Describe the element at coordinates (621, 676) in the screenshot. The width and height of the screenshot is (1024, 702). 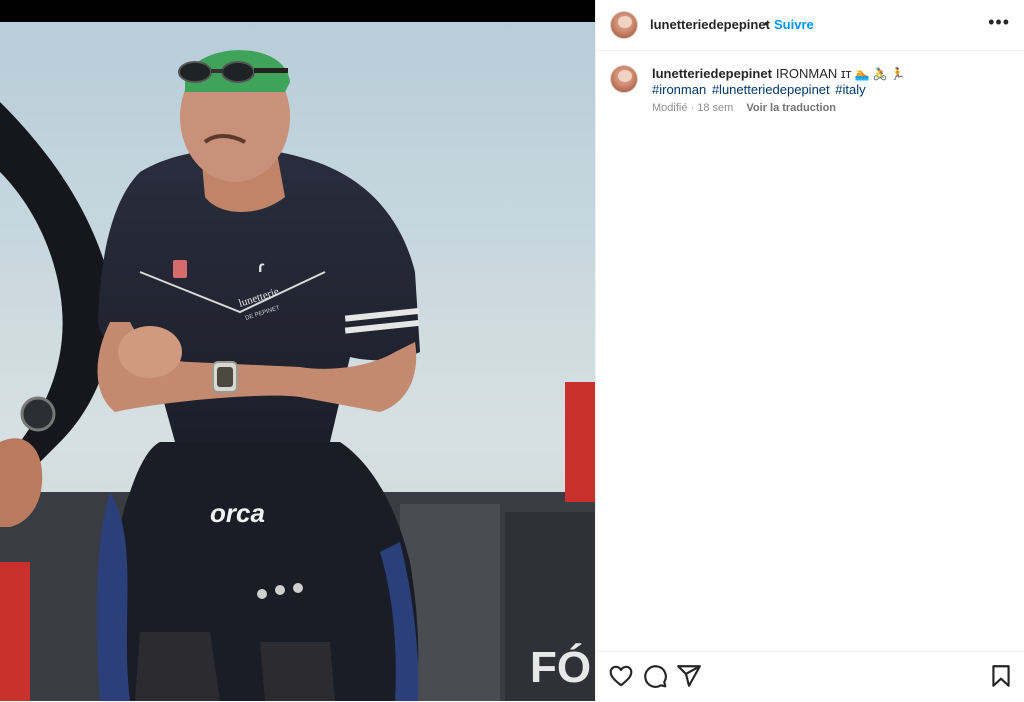
I see `heart-icon` at that location.